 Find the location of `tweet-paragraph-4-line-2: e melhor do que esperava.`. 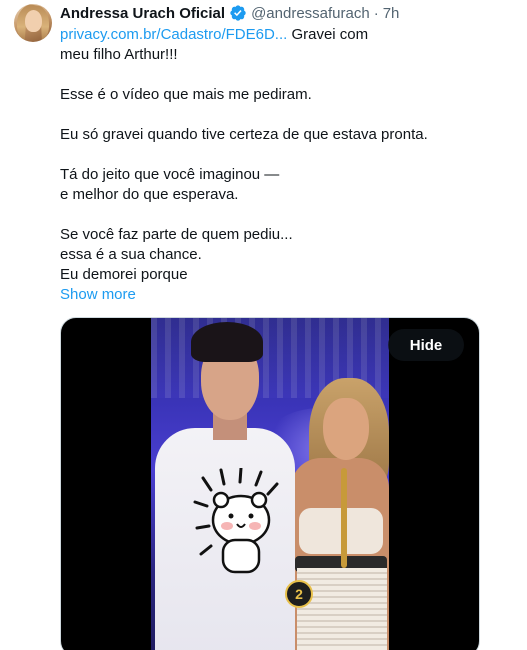

tweet-paragraph-4-line-2: e melhor do que esperava. is located at coordinates (149, 194).